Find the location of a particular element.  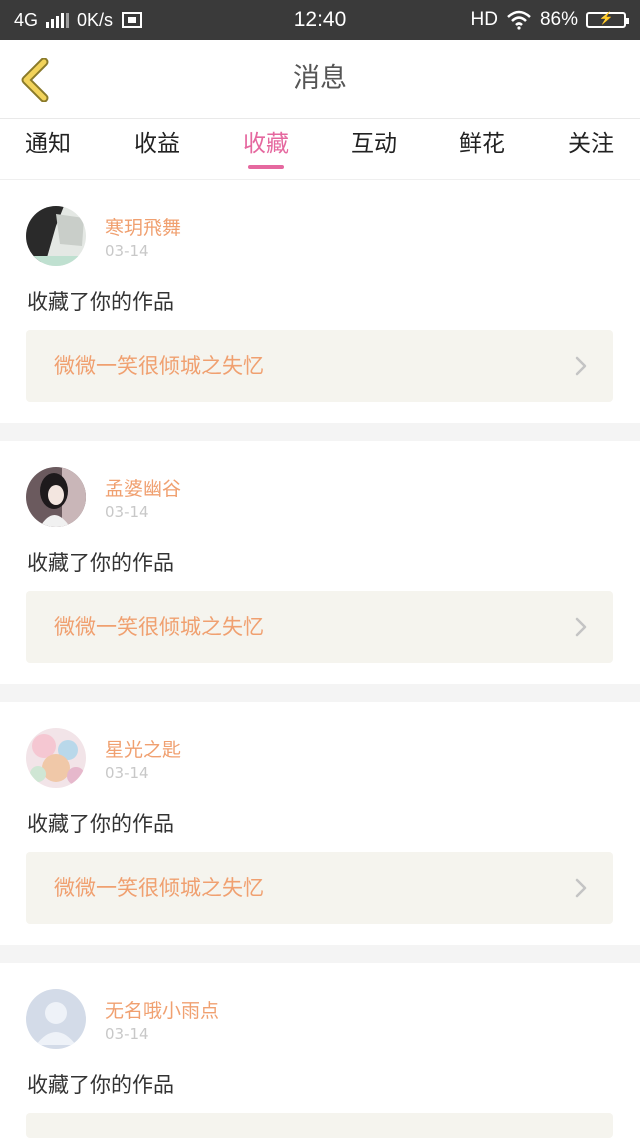

top-bar: 消息 is located at coordinates (320, 79).